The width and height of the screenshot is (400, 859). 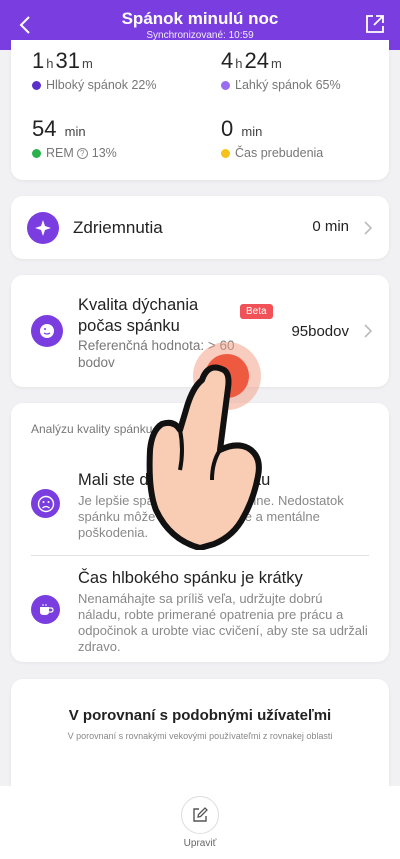 I want to click on nap-value: 0 min, so click(x=330, y=226).